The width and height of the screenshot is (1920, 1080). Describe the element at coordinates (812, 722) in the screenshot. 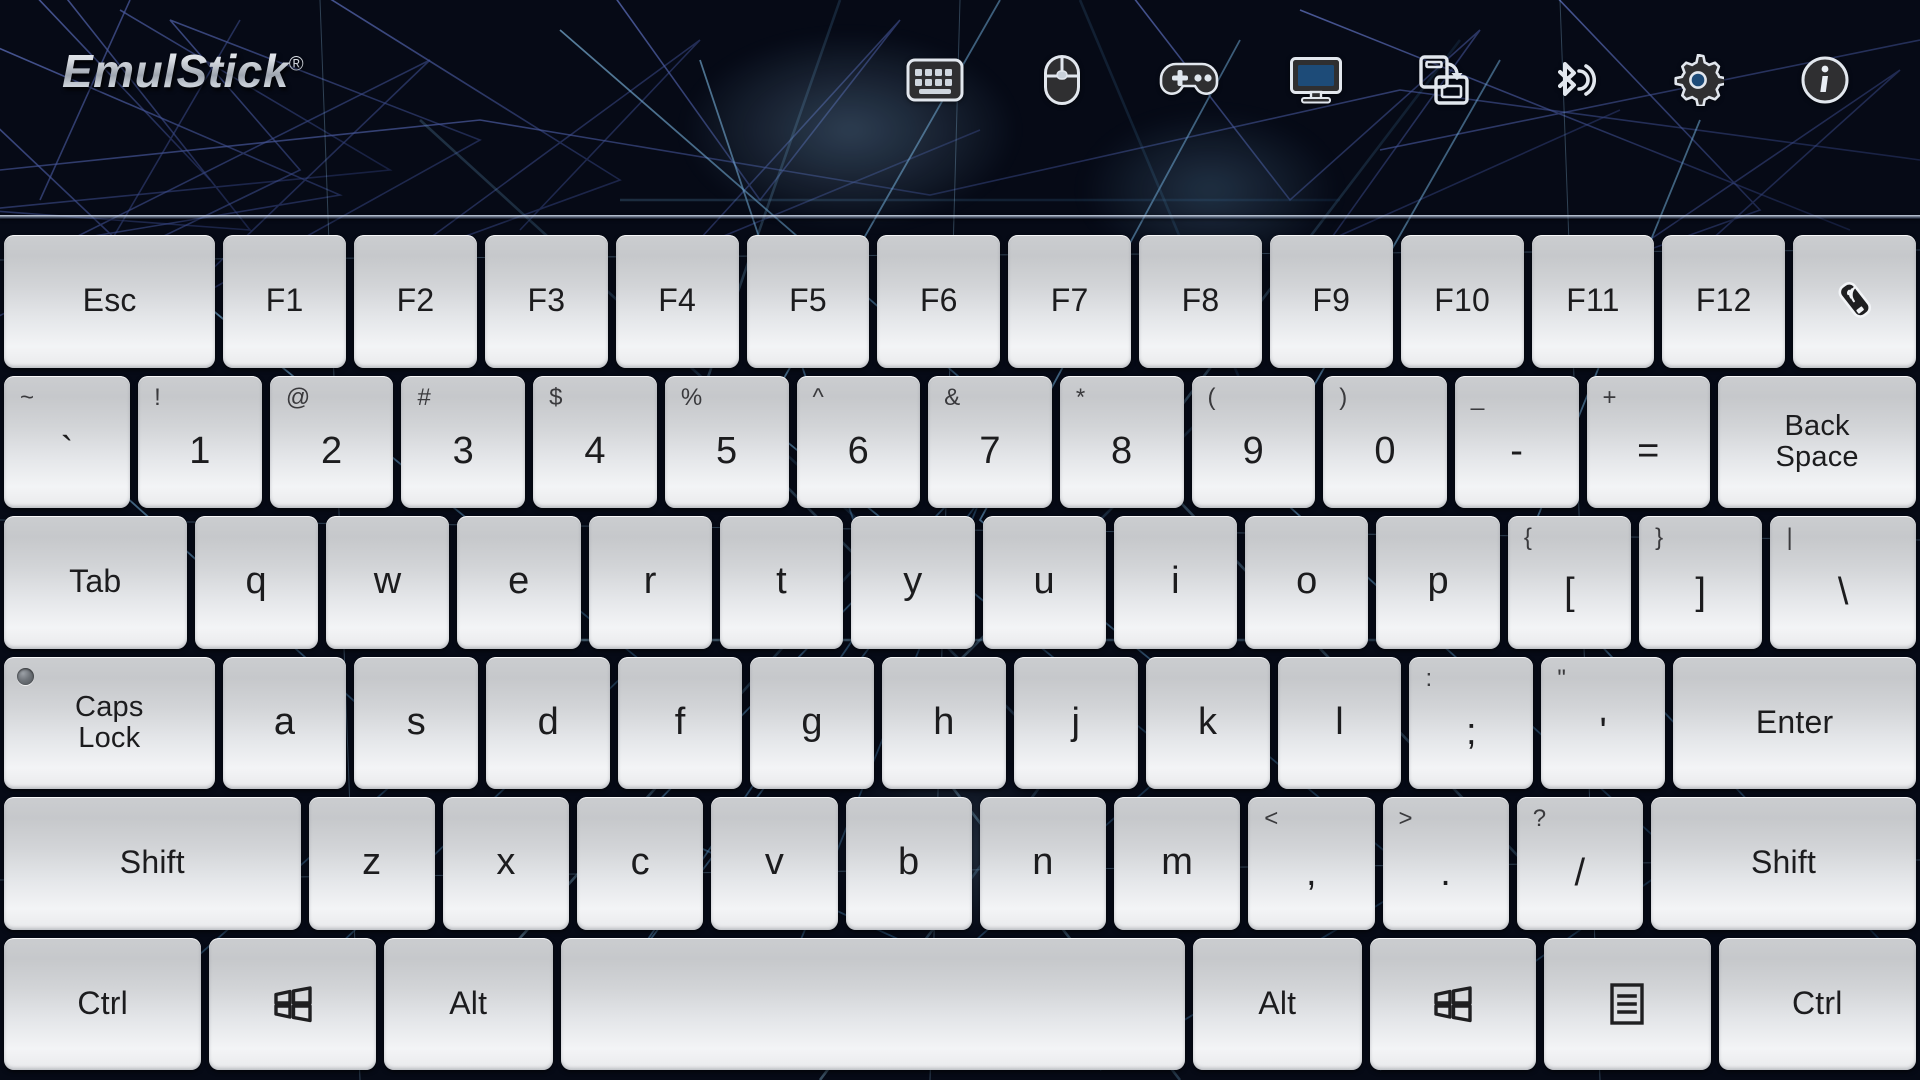

I see `key-g: g` at that location.